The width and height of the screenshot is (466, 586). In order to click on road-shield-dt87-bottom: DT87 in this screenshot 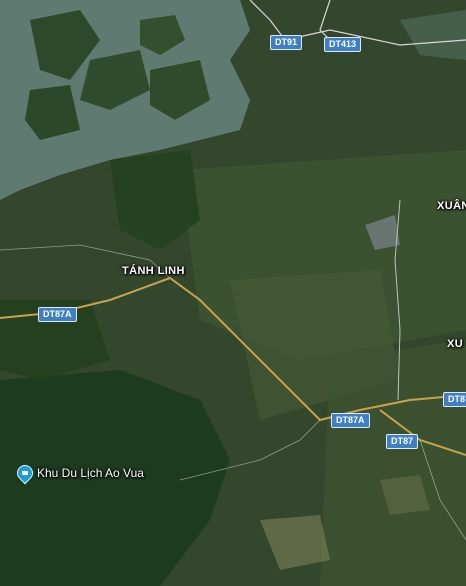, I will do `click(402, 441)`.